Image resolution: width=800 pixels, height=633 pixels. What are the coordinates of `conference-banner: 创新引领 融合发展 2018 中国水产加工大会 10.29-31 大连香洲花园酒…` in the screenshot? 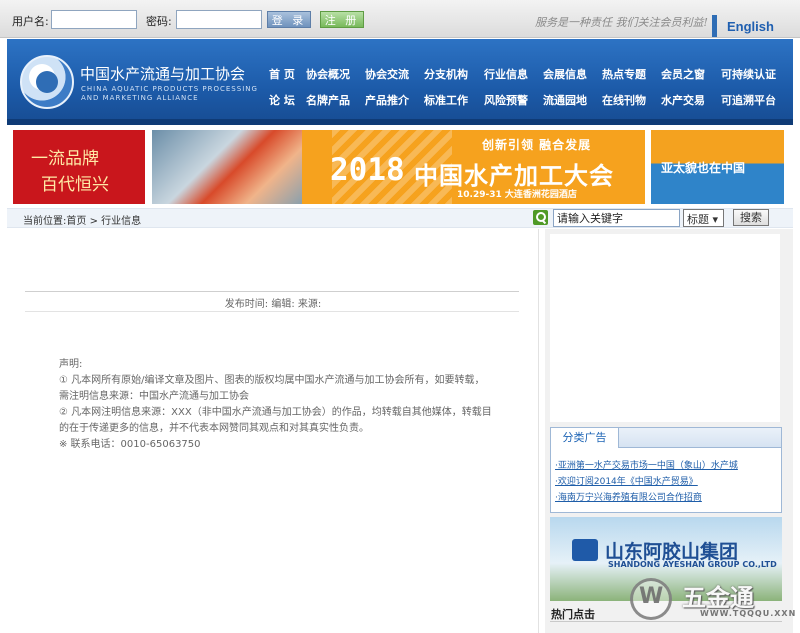 It's located at (398, 167).